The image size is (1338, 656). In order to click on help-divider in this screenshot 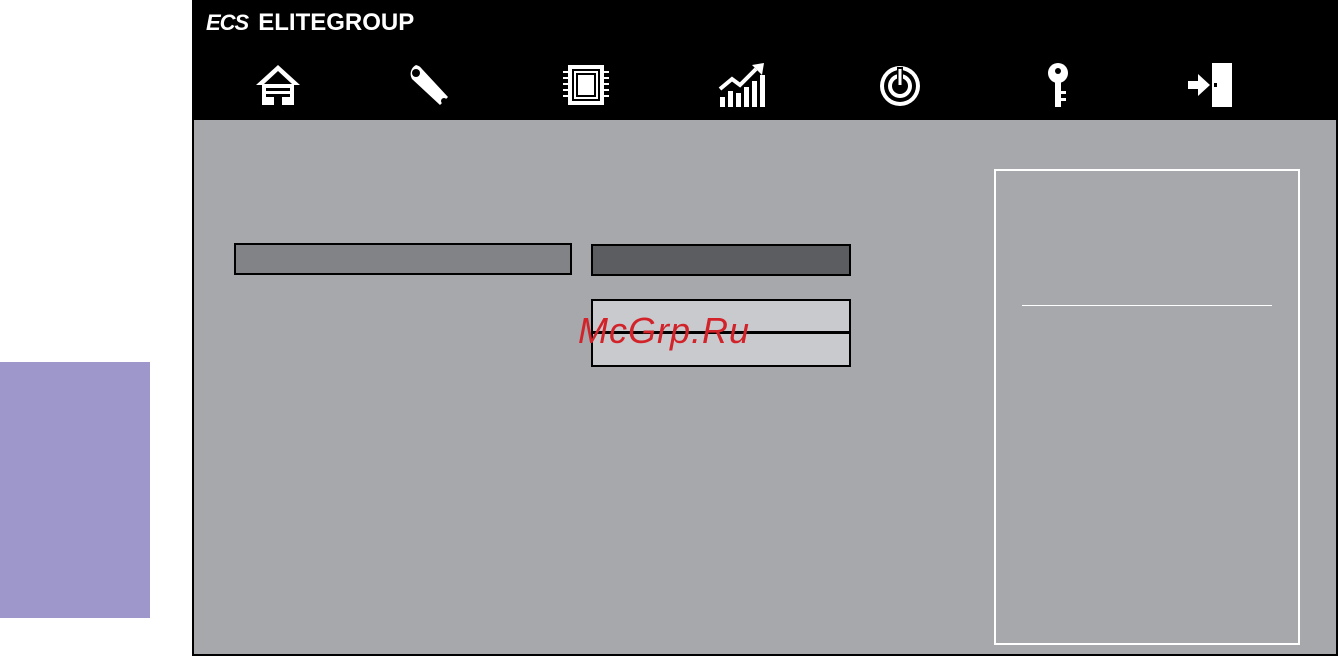, I will do `click(1147, 305)`.